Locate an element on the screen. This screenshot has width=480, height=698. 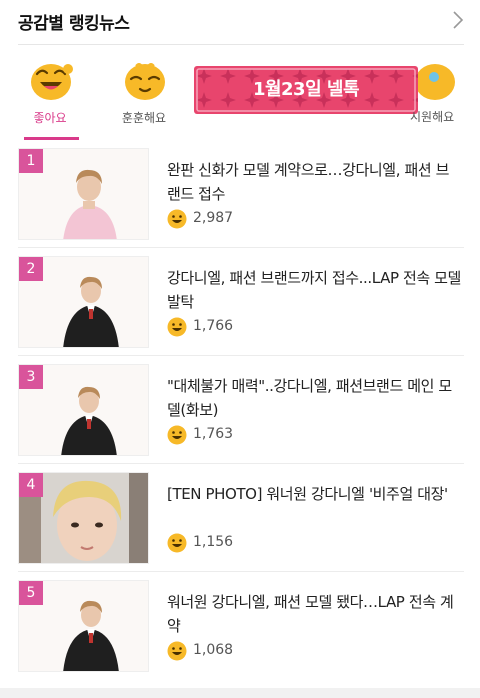
article-thumbnail: 3 is located at coordinates (83, 410).